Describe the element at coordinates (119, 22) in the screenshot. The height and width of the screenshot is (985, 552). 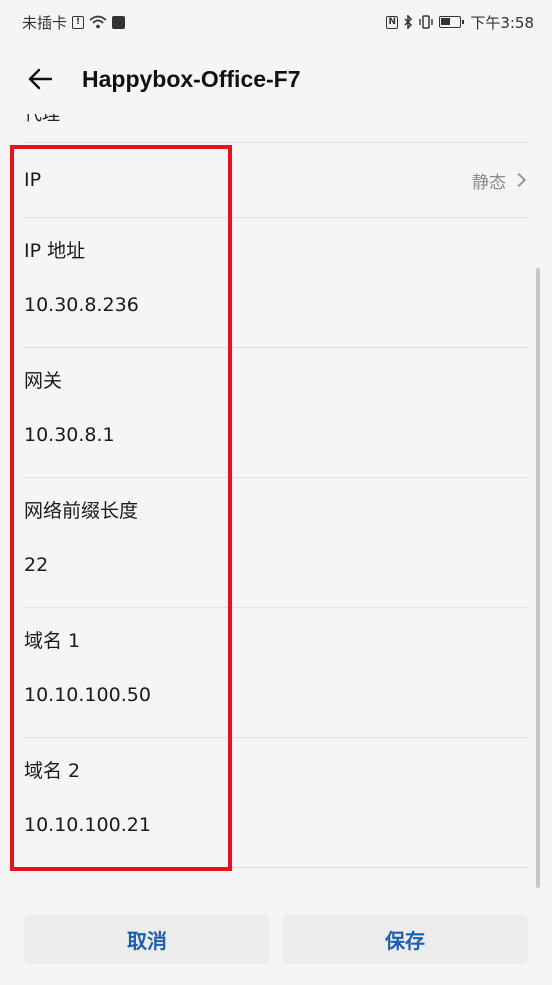
I see `notification-icon` at that location.